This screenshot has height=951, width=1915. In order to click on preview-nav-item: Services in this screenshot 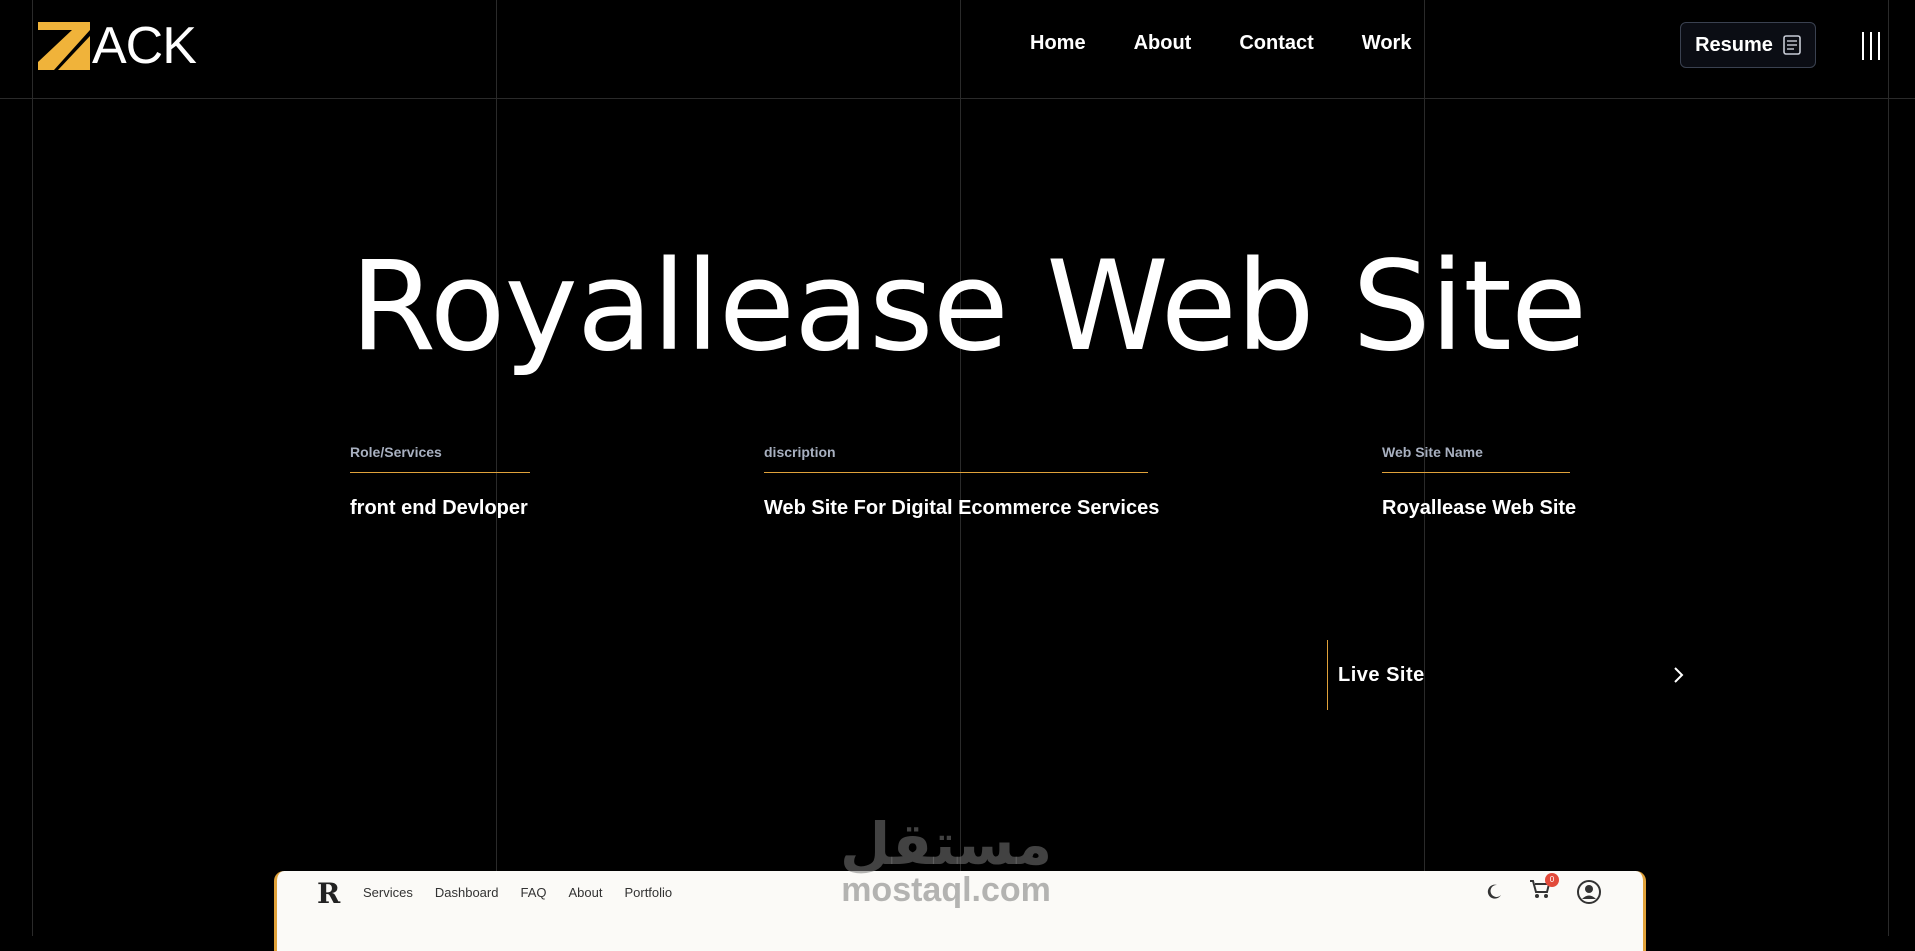, I will do `click(388, 892)`.